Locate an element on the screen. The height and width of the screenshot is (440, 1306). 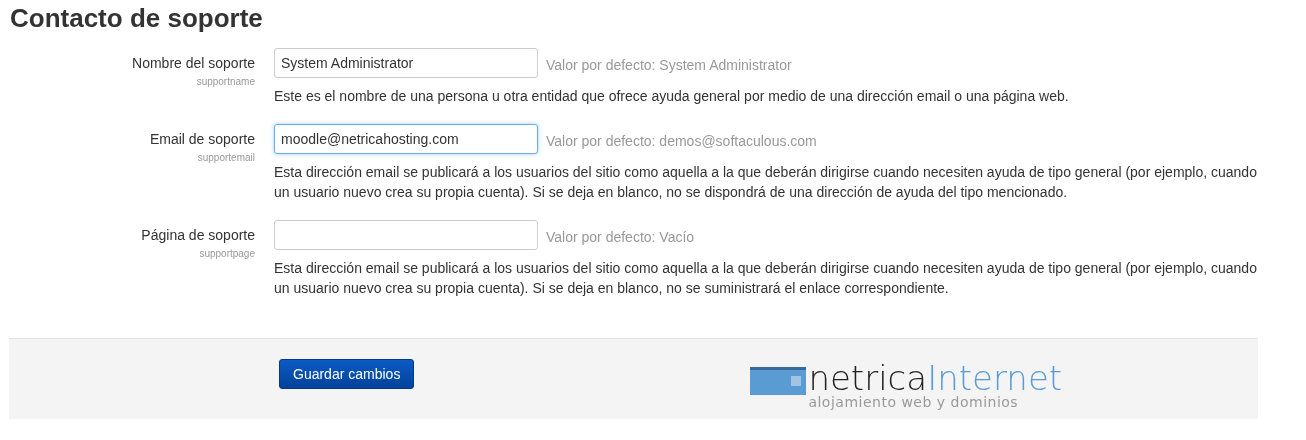
setting-key: supportemail is located at coordinates (226, 158).